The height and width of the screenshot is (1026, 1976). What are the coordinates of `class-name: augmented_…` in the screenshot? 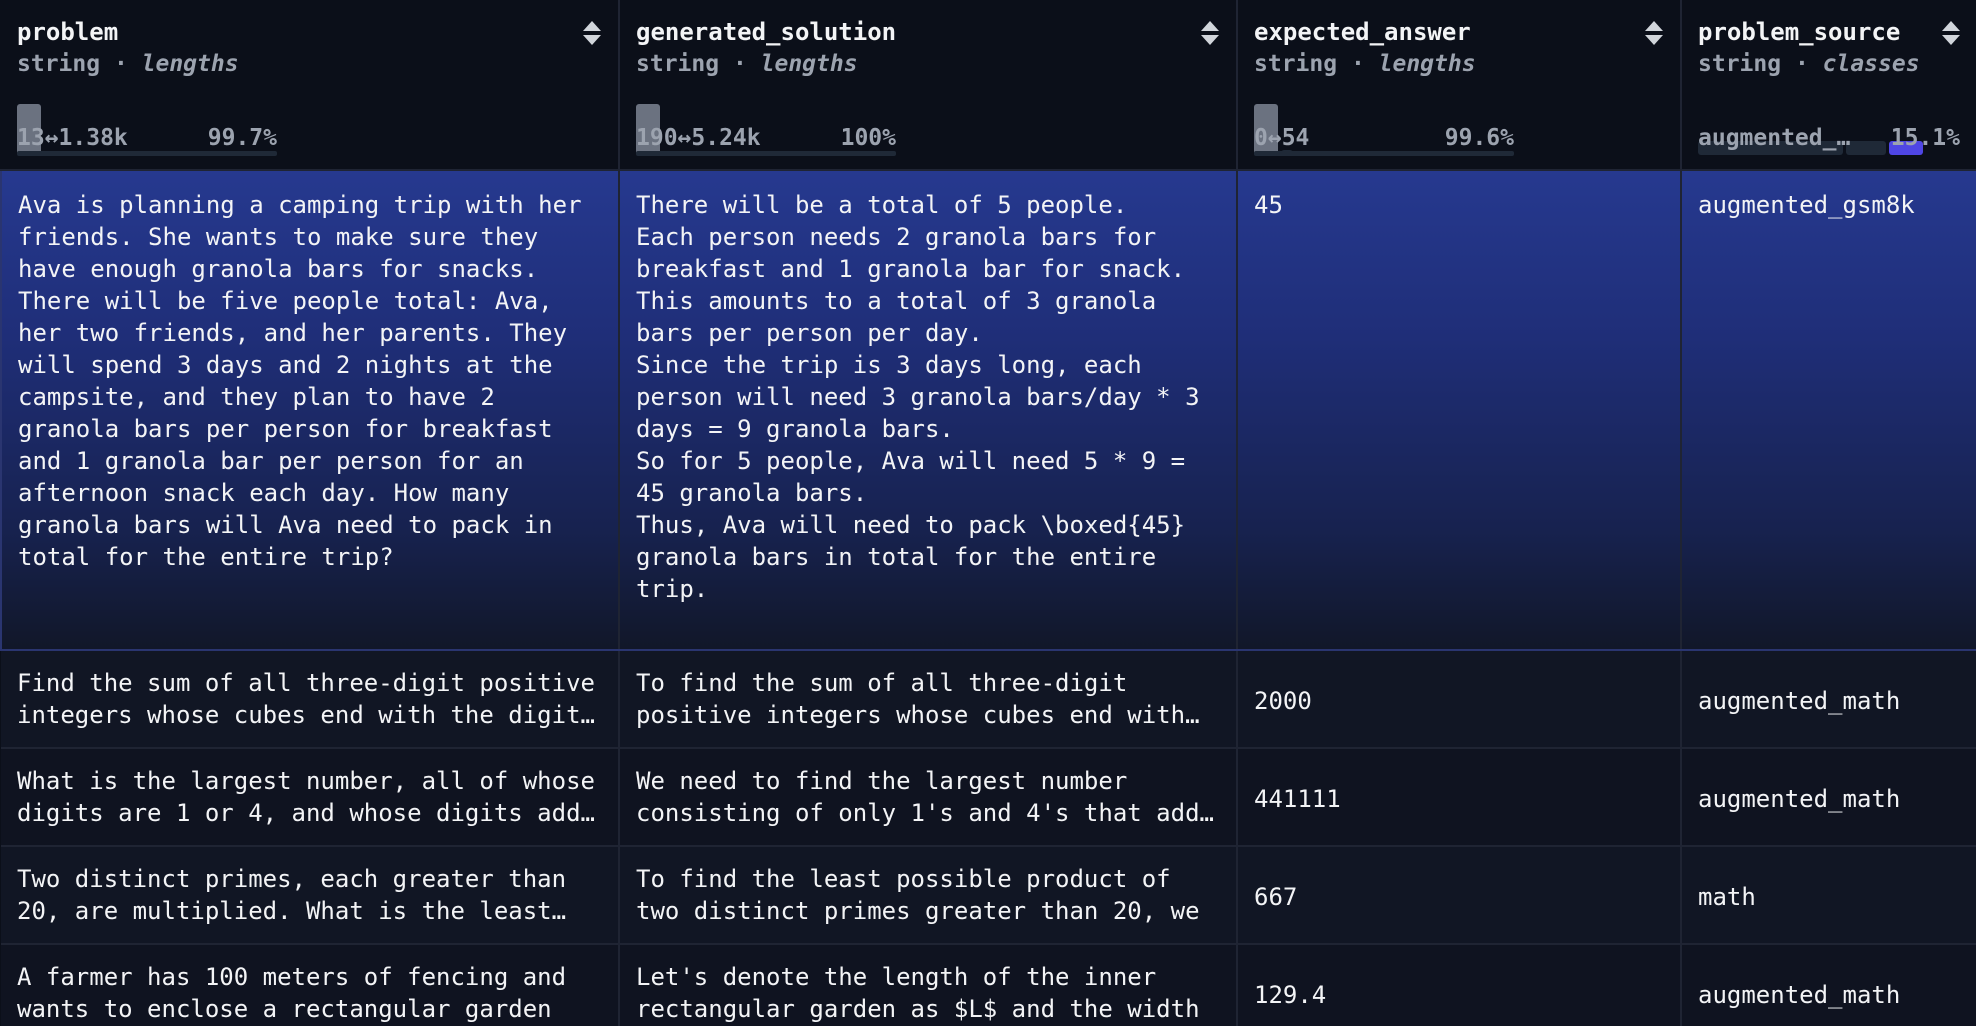 It's located at (1774, 138).